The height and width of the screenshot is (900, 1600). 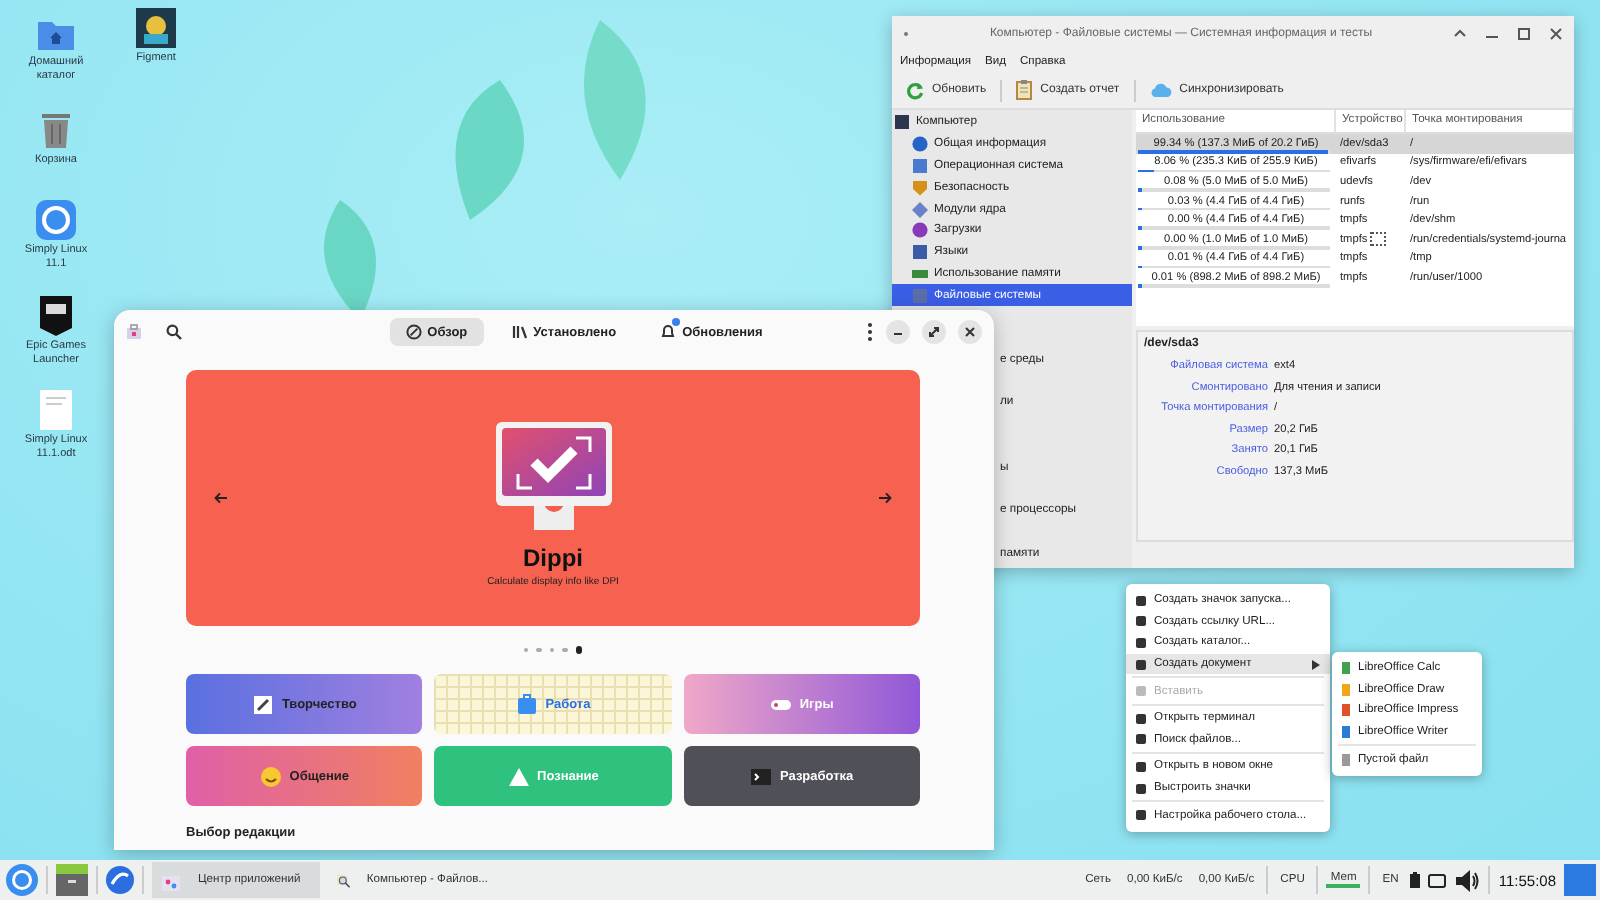 I want to click on battery-icon, so click(x=1415, y=880).